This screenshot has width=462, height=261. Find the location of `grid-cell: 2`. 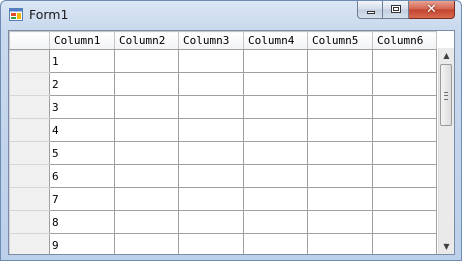

grid-cell: 2 is located at coordinates (82, 84).